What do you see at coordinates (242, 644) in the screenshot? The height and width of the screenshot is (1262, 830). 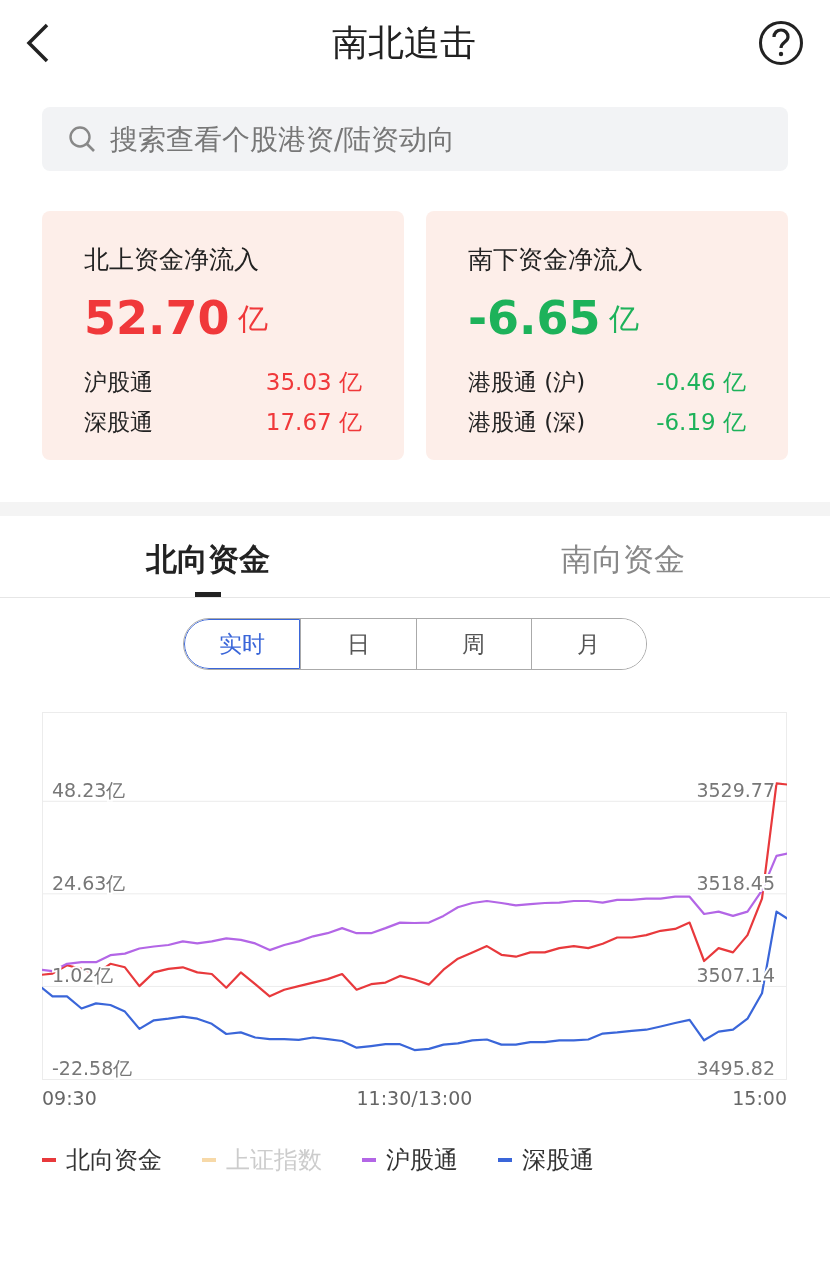 I see `period-tab: 实时` at bounding box center [242, 644].